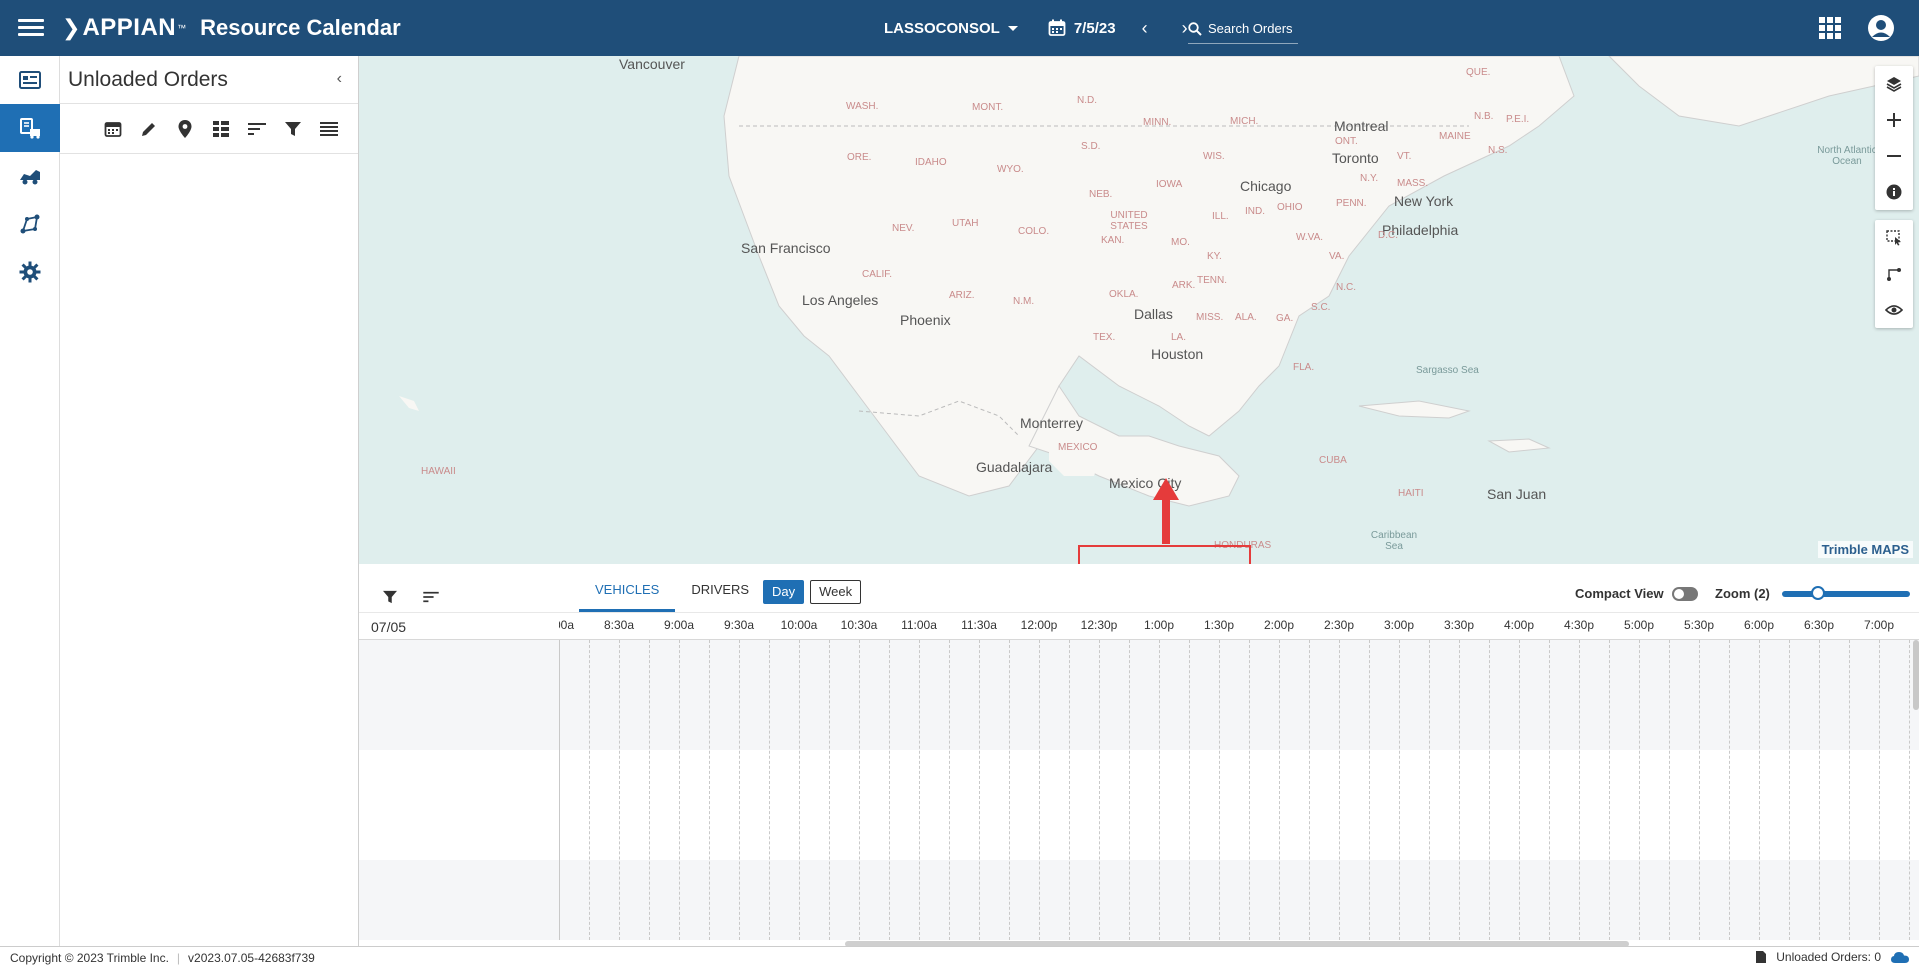  I want to click on edit-button, so click(149, 129).